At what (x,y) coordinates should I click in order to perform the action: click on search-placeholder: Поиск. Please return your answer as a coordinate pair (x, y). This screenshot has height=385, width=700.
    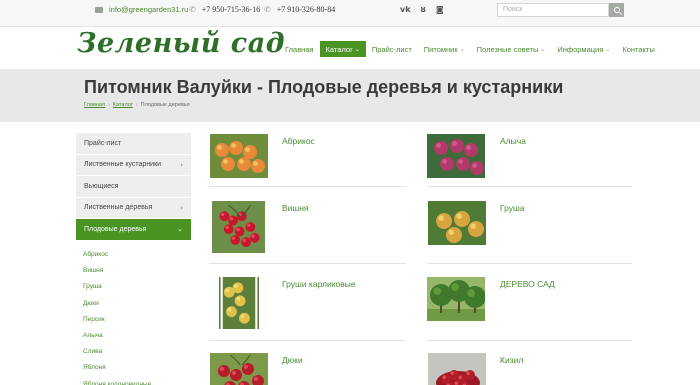
    Looking at the image, I should click on (513, 9).